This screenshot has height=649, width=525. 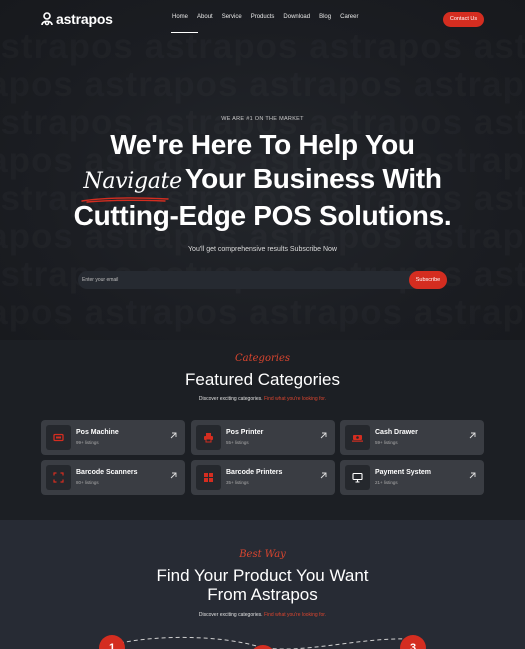 I want to click on brand-name: astrapos, so click(x=84, y=19).